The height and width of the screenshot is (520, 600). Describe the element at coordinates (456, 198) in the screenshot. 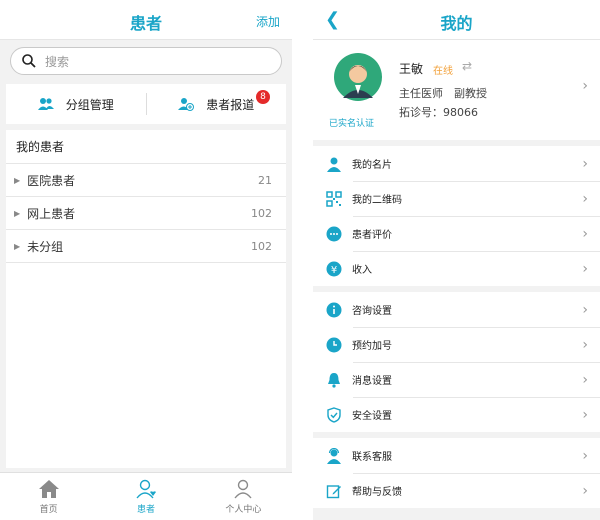

I see `menu-item-qrcode: 我的二维码 ›` at that location.